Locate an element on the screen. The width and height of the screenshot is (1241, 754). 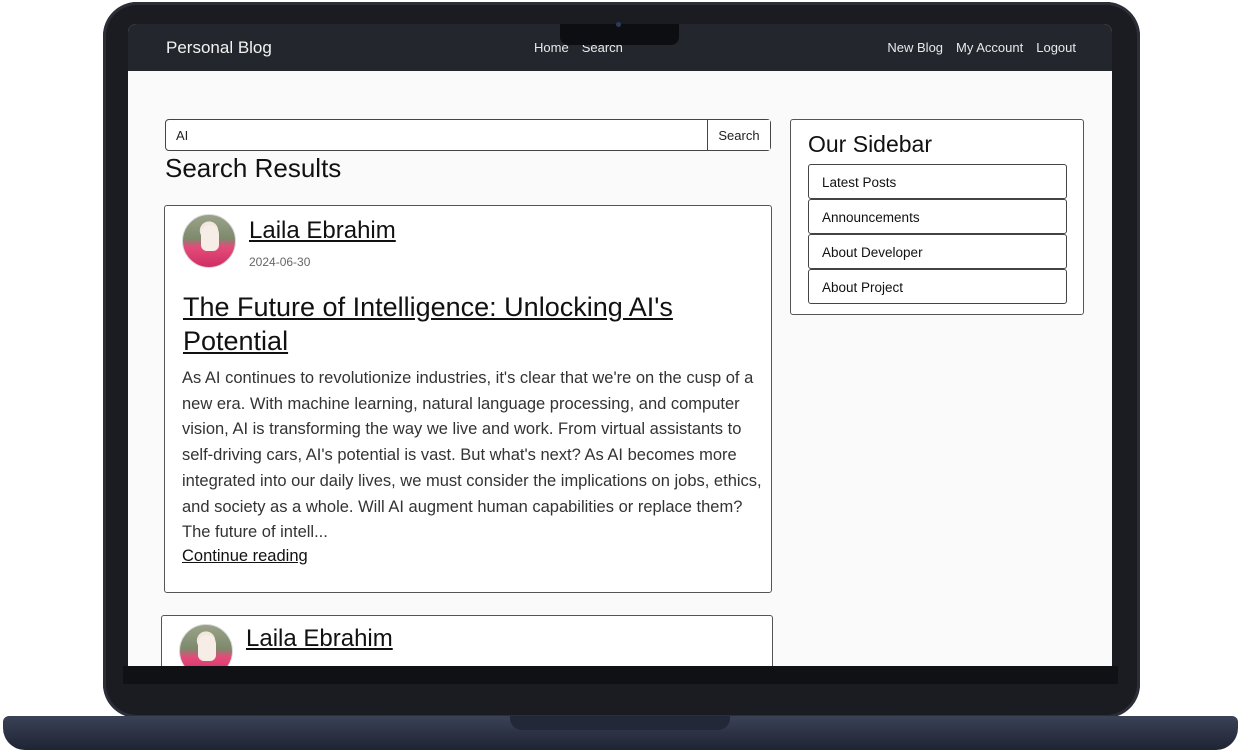
post-date: 2024-06-30 is located at coordinates (280, 262).